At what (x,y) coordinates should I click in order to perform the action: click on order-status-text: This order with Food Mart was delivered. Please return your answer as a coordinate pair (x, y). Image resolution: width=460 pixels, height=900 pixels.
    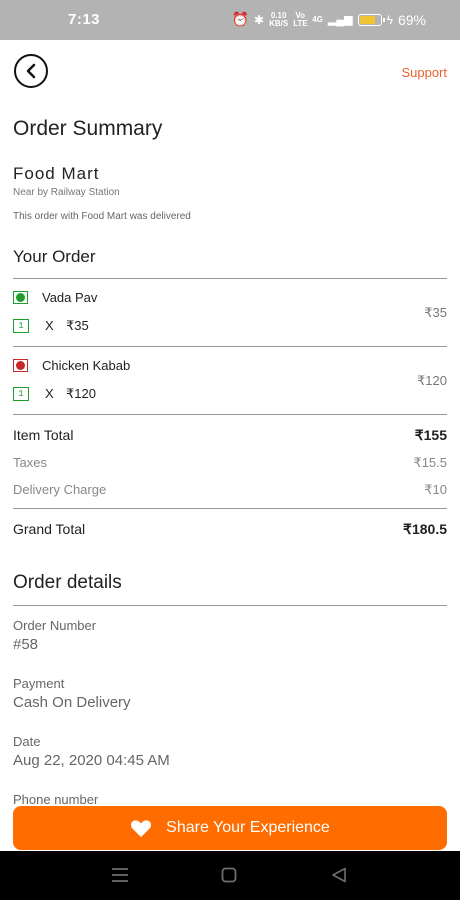
    Looking at the image, I should click on (102, 216).